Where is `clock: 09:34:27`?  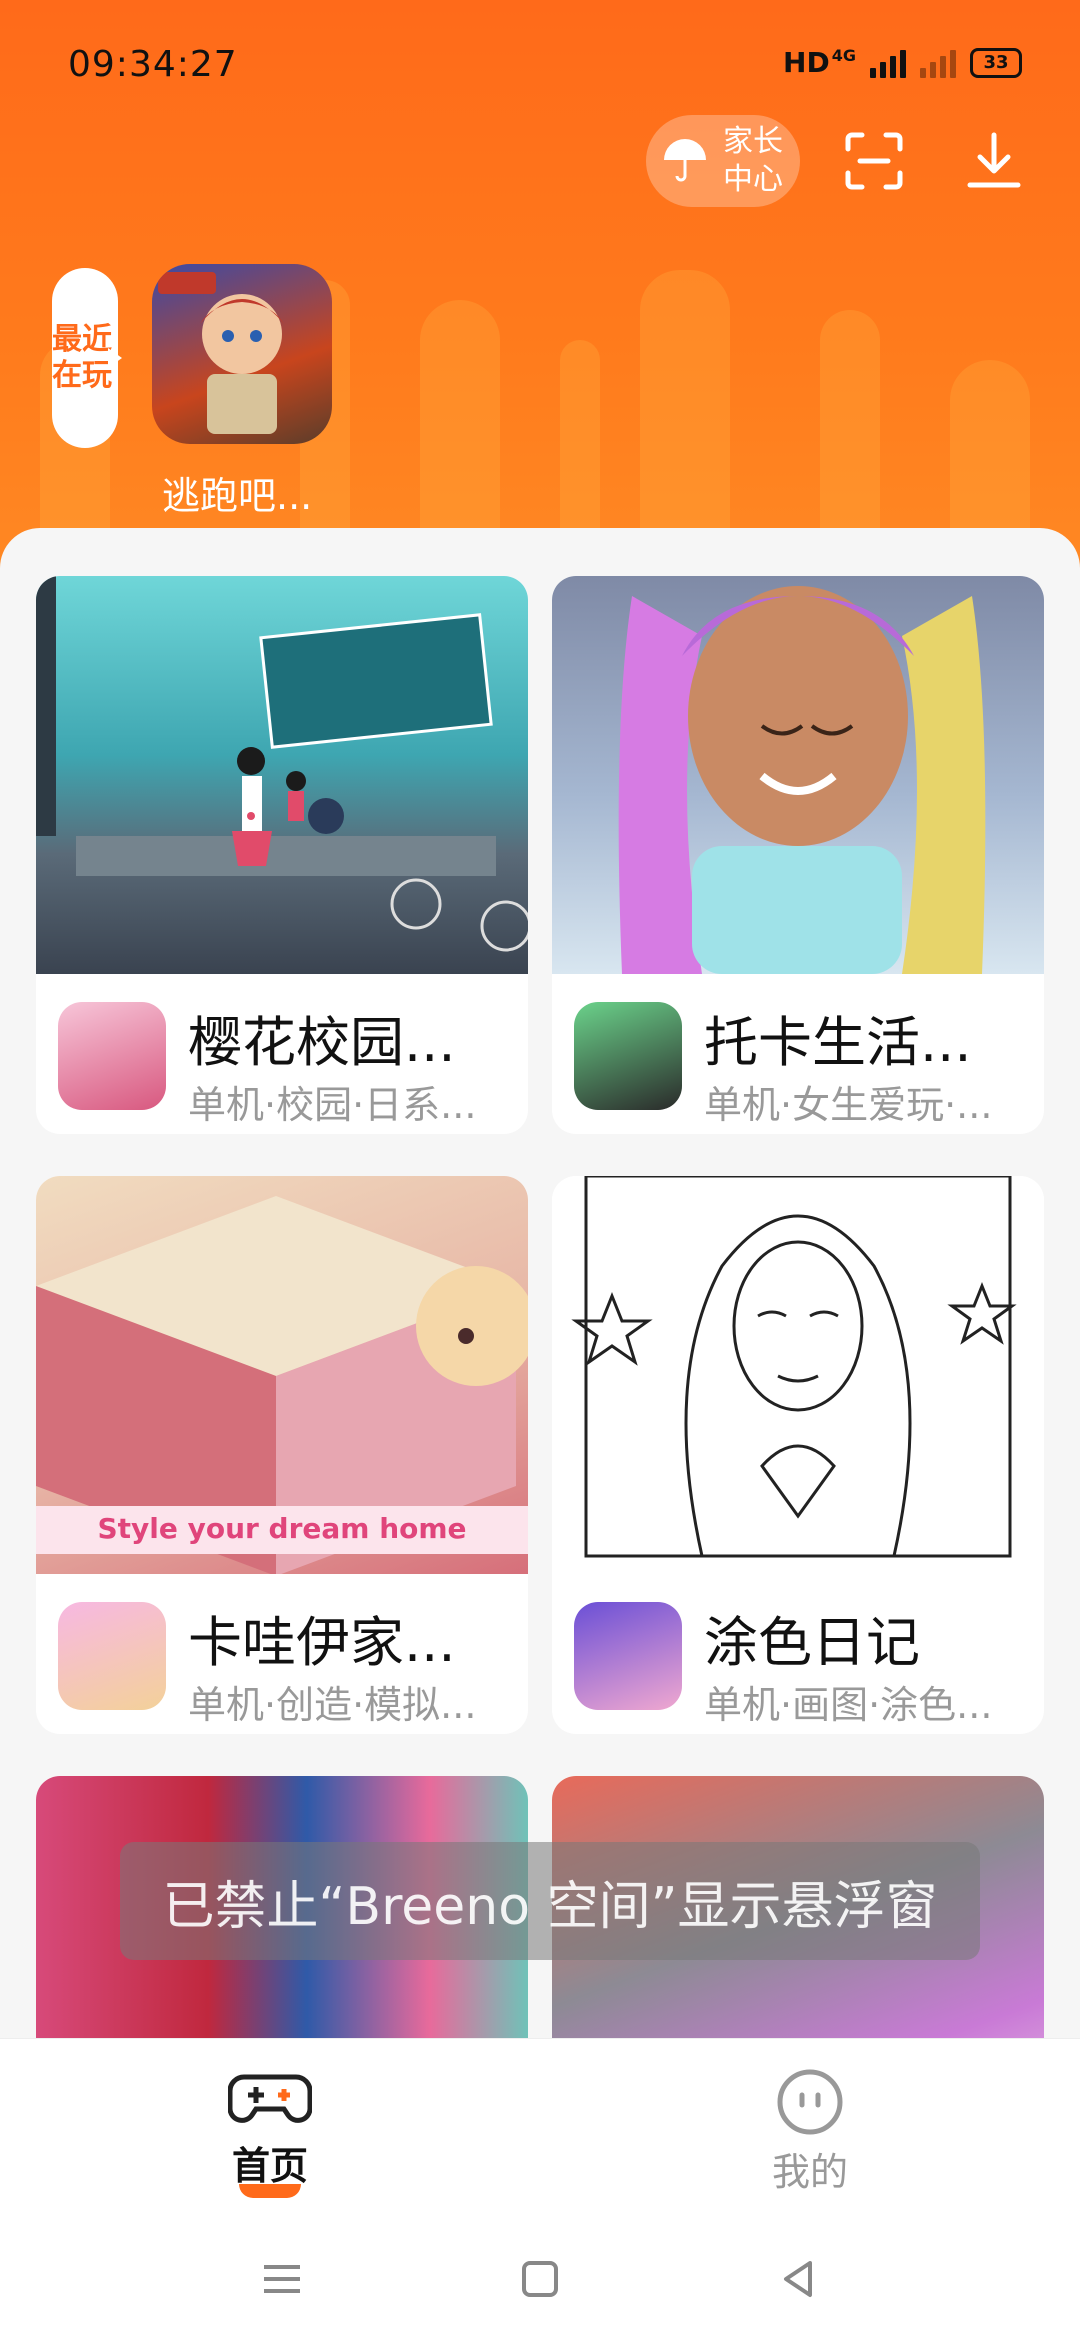
clock: 09:34:27 is located at coordinates (153, 64).